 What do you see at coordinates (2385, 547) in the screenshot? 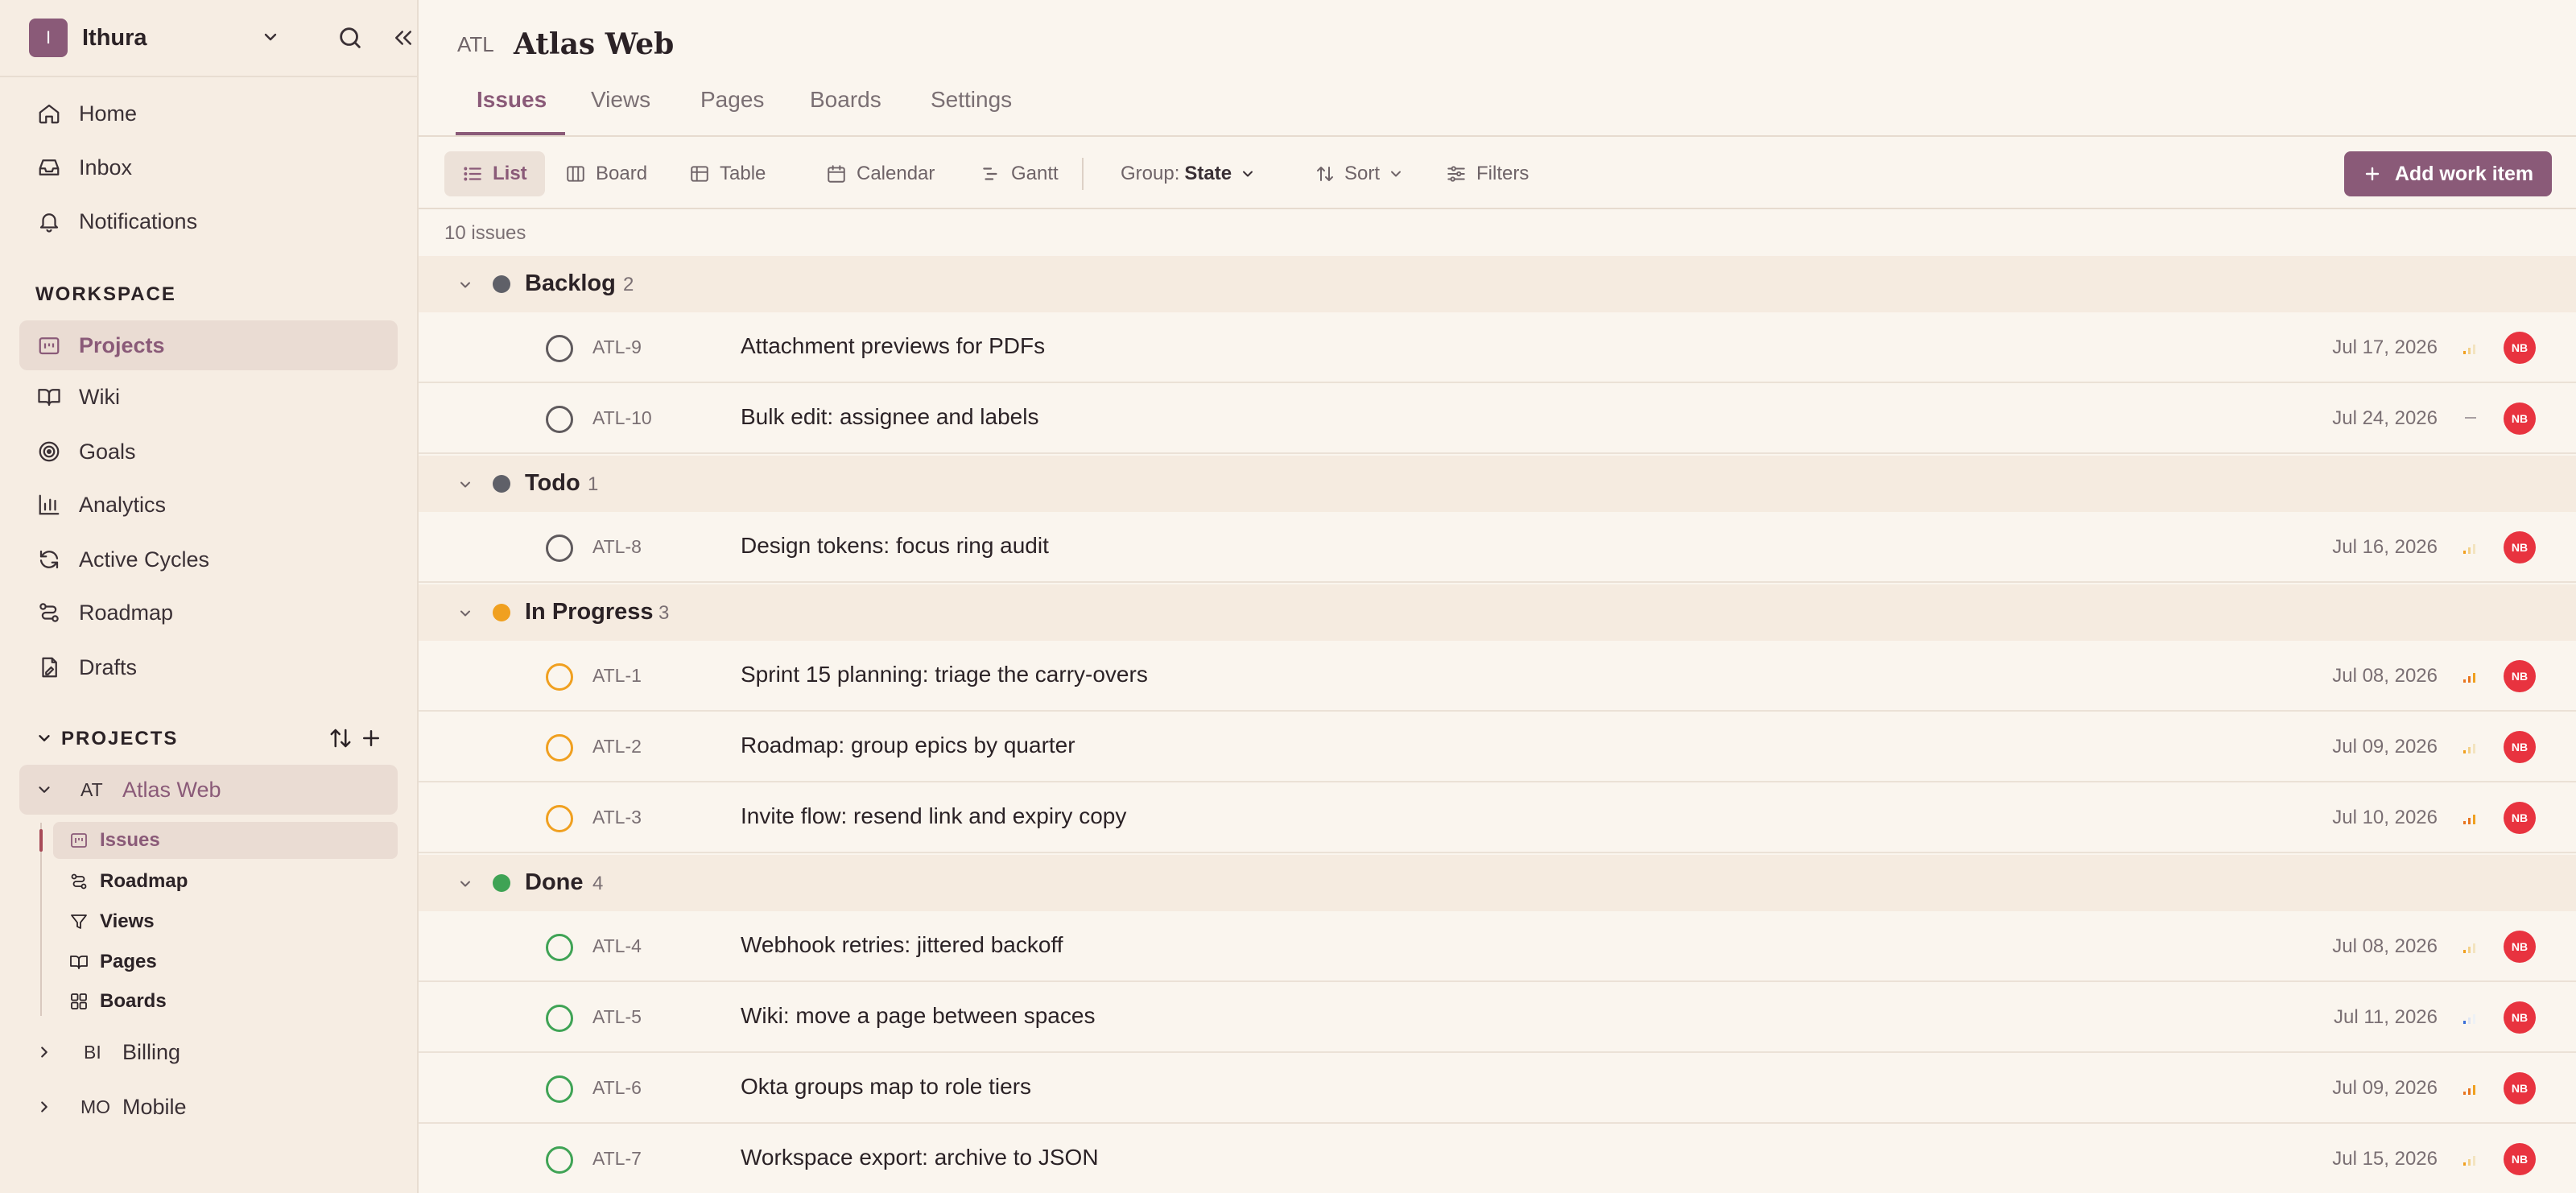
I see `issue-date: Jul 16, 2026` at bounding box center [2385, 547].